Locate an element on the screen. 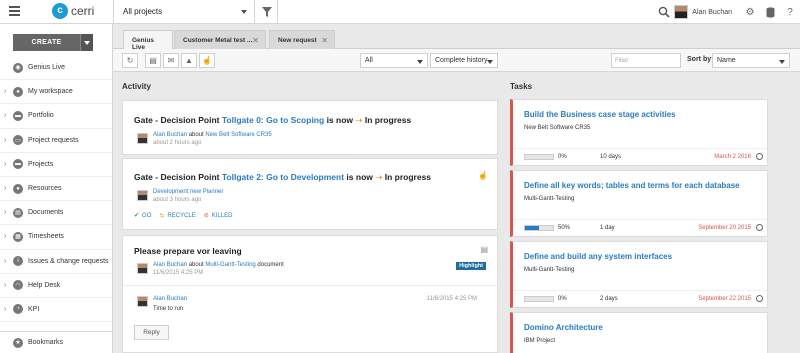 Image resolution: width=800 pixels, height=353 pixels. activity-status: In progress is located at coordinates (388, 120).